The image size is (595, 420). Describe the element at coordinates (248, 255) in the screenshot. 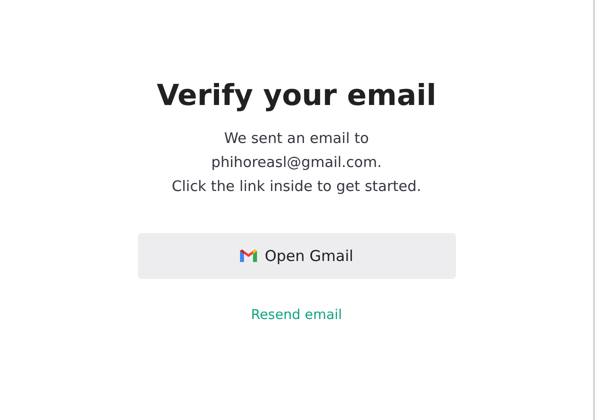

I see `mail-icon` at that location.